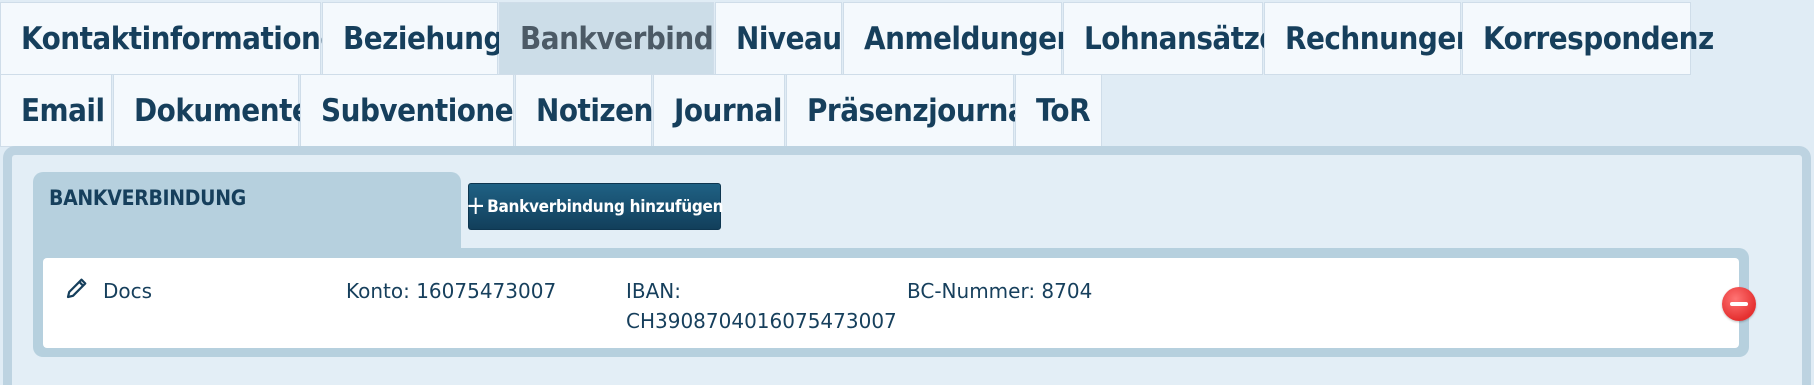  I want to click on tab-email: Email, so click(56, 110).